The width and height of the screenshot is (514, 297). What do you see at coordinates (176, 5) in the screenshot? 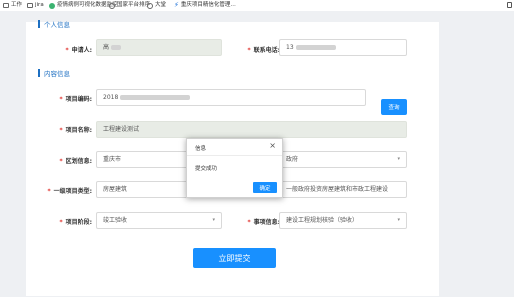
I see `lightning-icon: ⚡` at bounding box center [176, 5].